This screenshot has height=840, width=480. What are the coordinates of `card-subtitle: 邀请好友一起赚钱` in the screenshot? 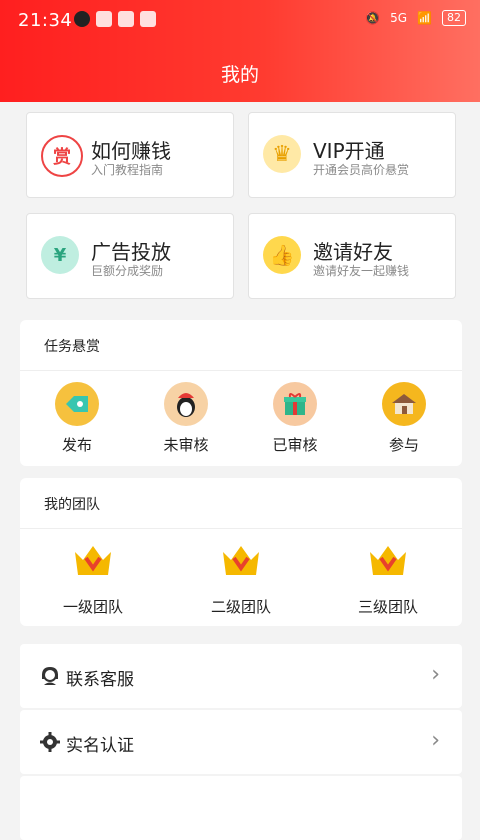 It's located at (361, 271).